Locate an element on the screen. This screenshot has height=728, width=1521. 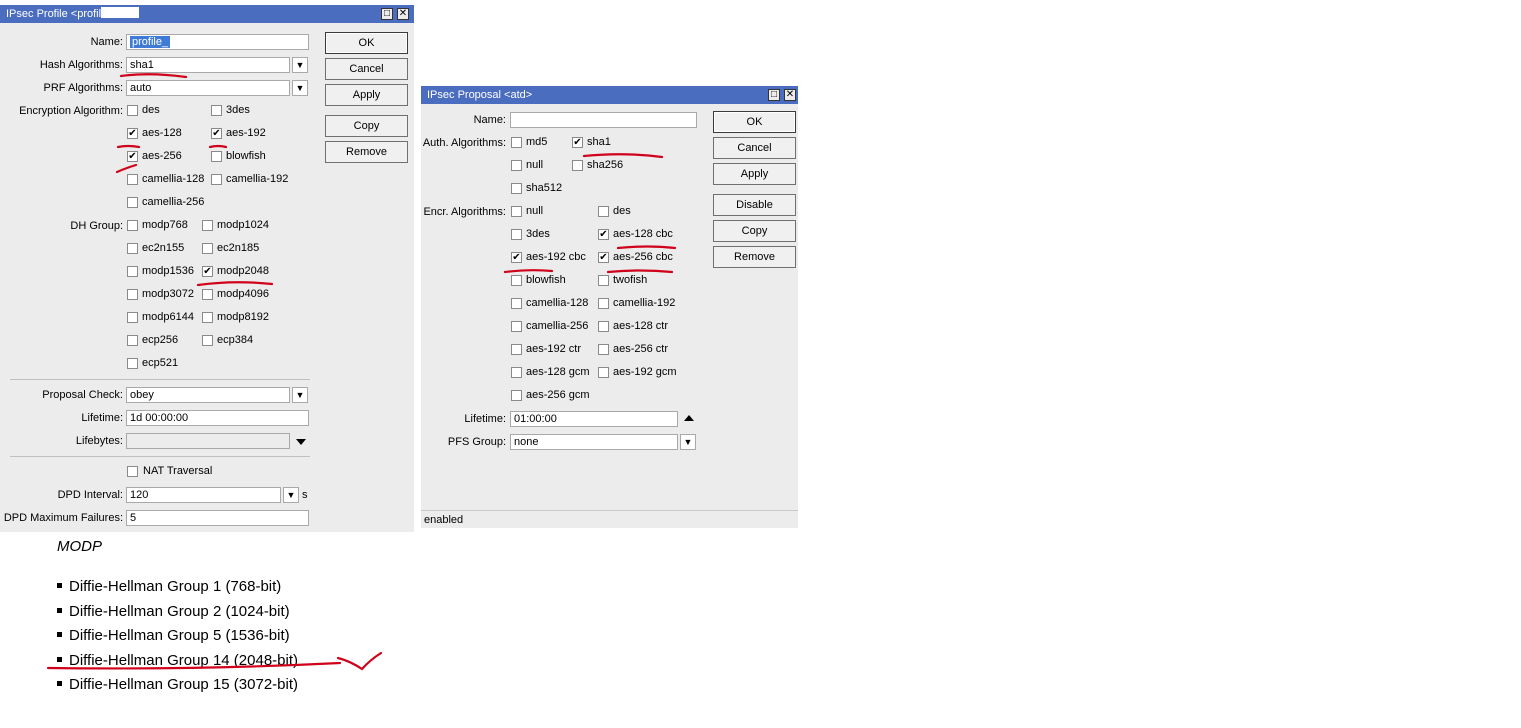
option-label: sha256 is located at coordinates (605, 165).